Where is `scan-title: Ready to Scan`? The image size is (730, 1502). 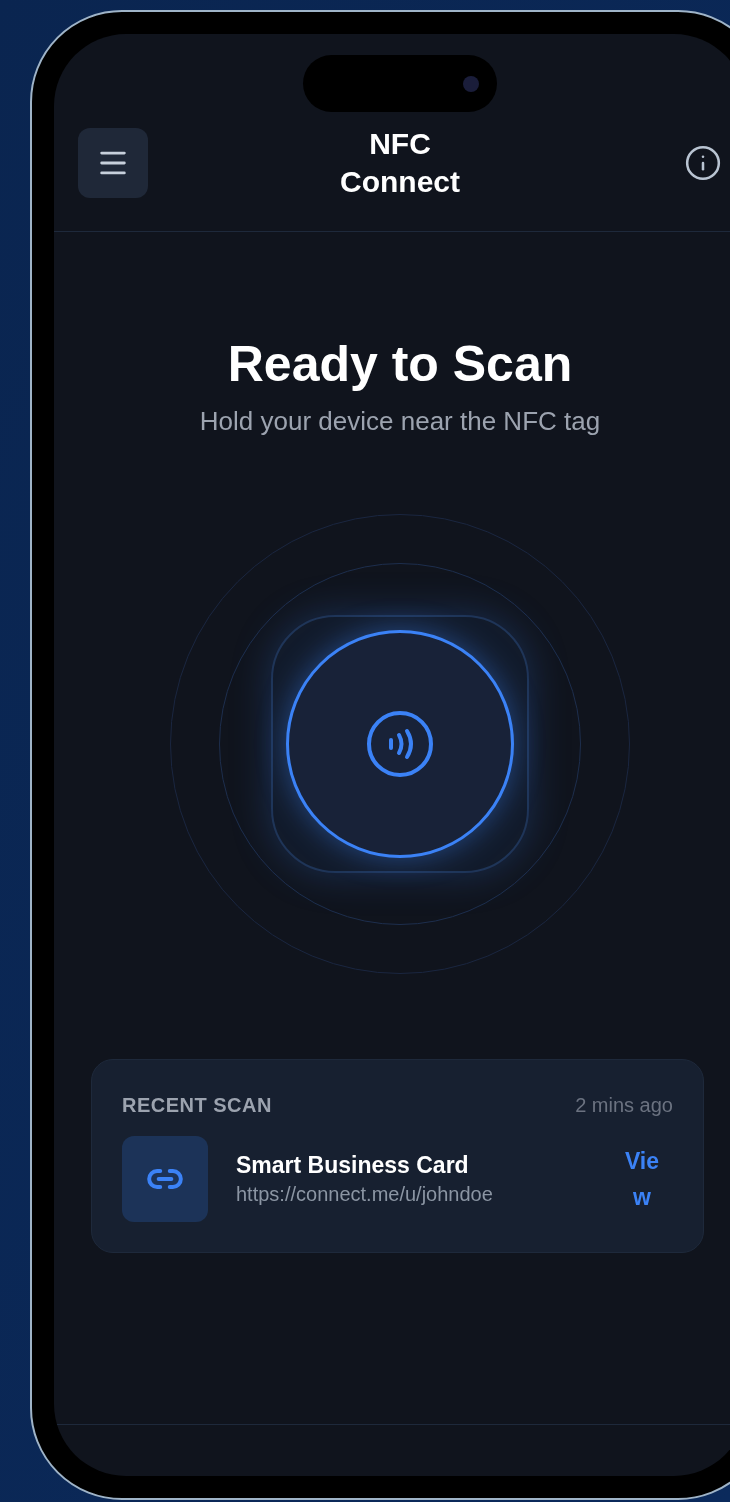 scan-title: Ready to Scan is located at coordinates (400, 364).